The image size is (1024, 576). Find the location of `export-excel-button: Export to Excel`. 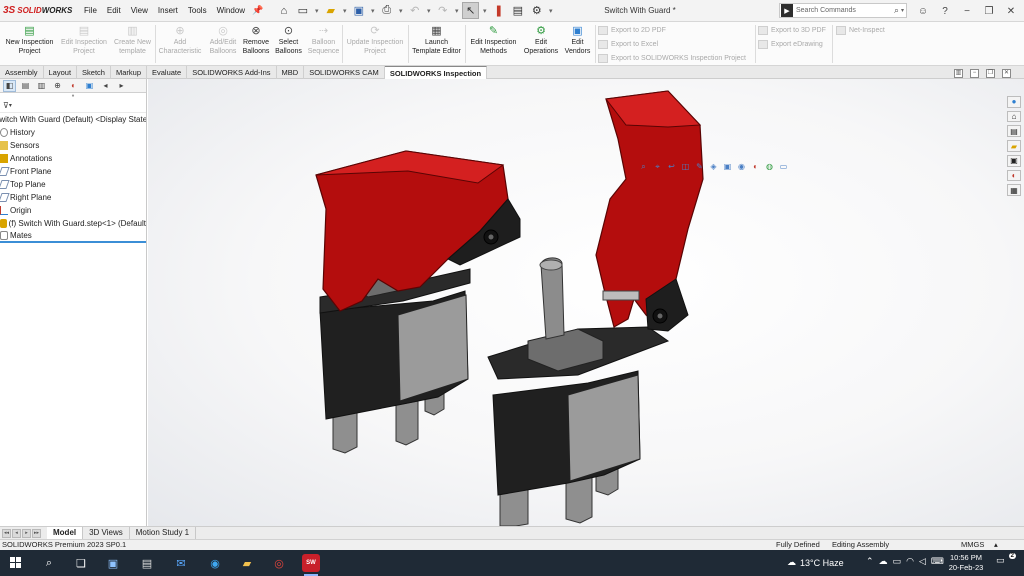

export-excel-button: Export to Excel is located at coordinates (628, 44).